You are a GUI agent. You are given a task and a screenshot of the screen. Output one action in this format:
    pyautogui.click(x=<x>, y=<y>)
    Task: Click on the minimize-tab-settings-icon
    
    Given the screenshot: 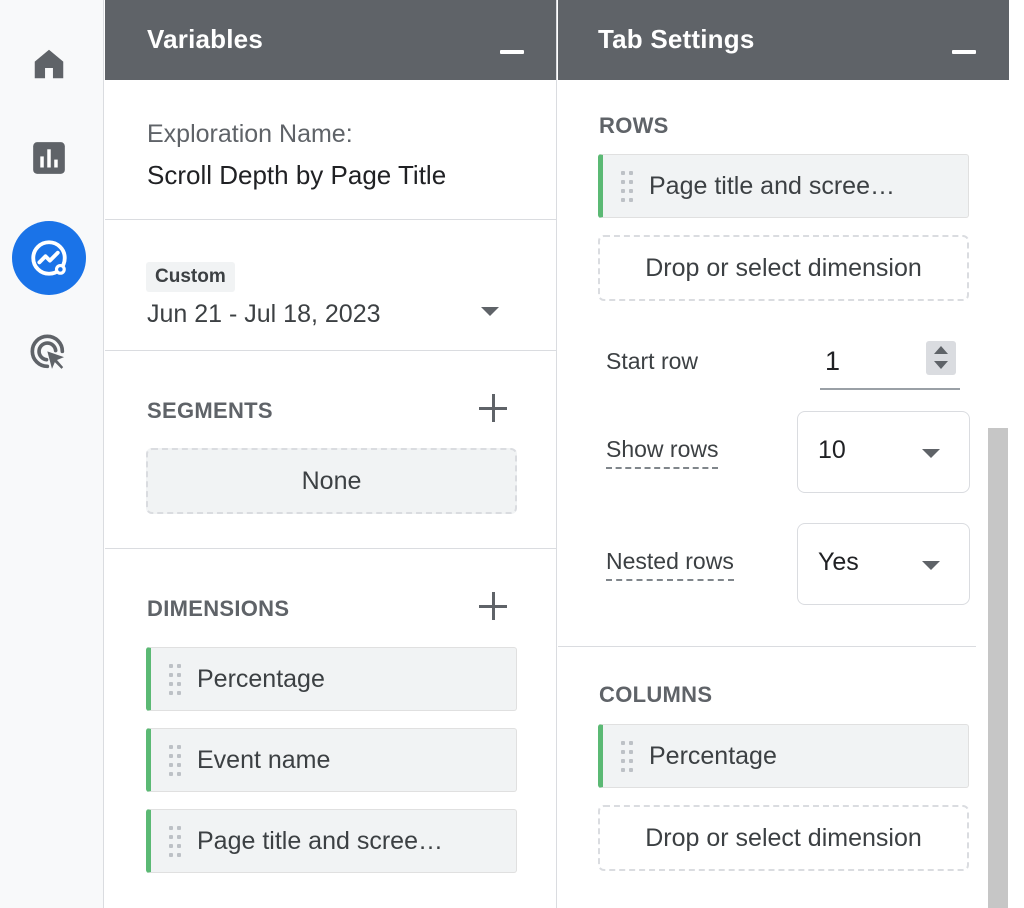 What is the action you would take?
    pyautogui.click(x=964, y=52)
    